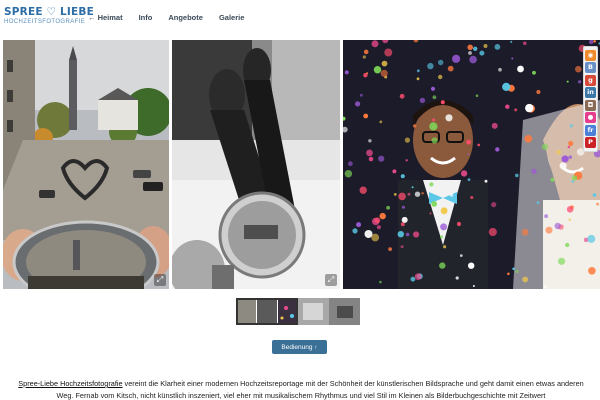  What do you see at coordinates (590, 92) in the screenshot?
I see `linkedin-icon: in` at bounding box center [590, 92].